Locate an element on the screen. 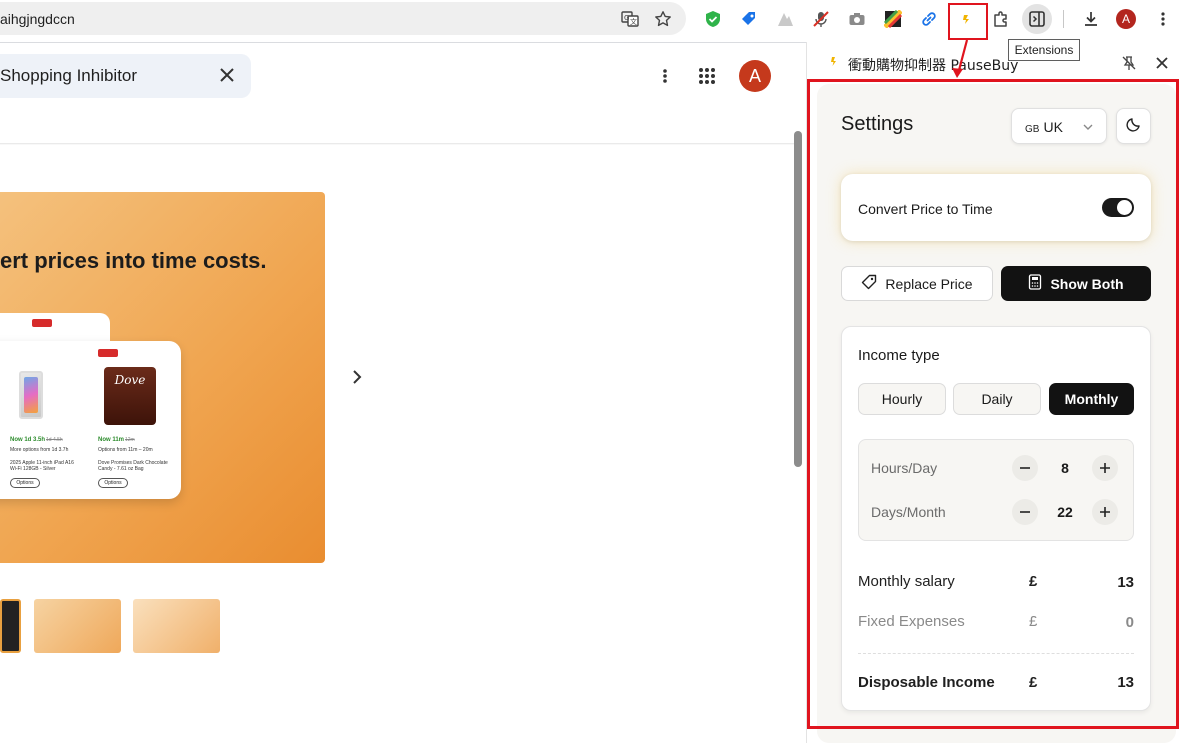 The image size is (1184, 743). tag-extension-icon is located at coordinates (749, 19).